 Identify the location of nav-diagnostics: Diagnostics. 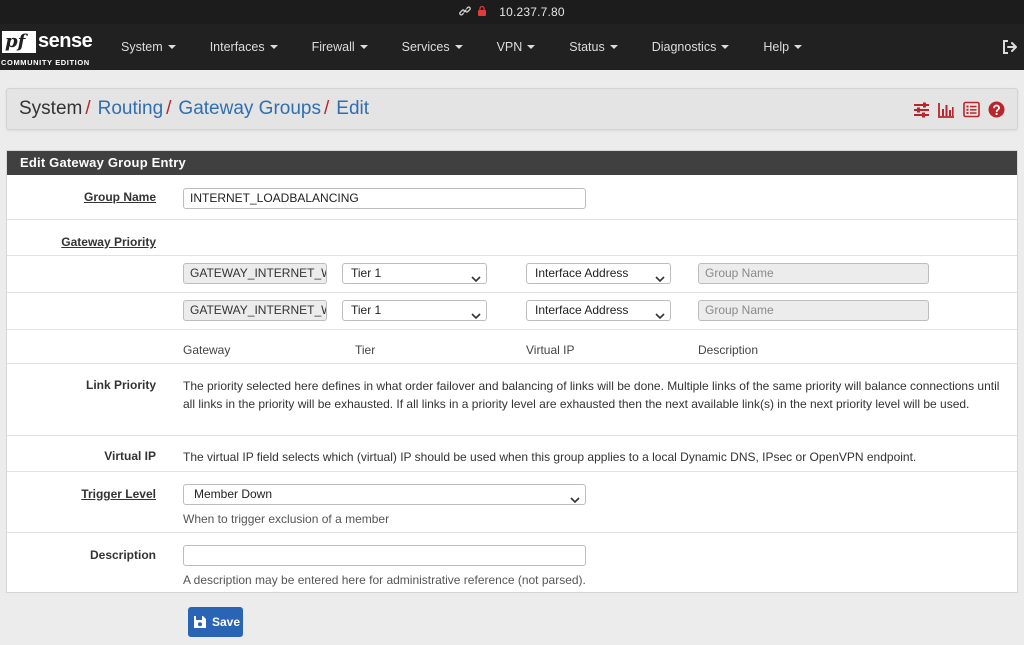
(691, 47).